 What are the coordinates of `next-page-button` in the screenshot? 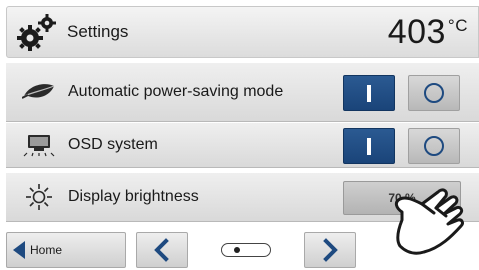 It's located at (330, 250).